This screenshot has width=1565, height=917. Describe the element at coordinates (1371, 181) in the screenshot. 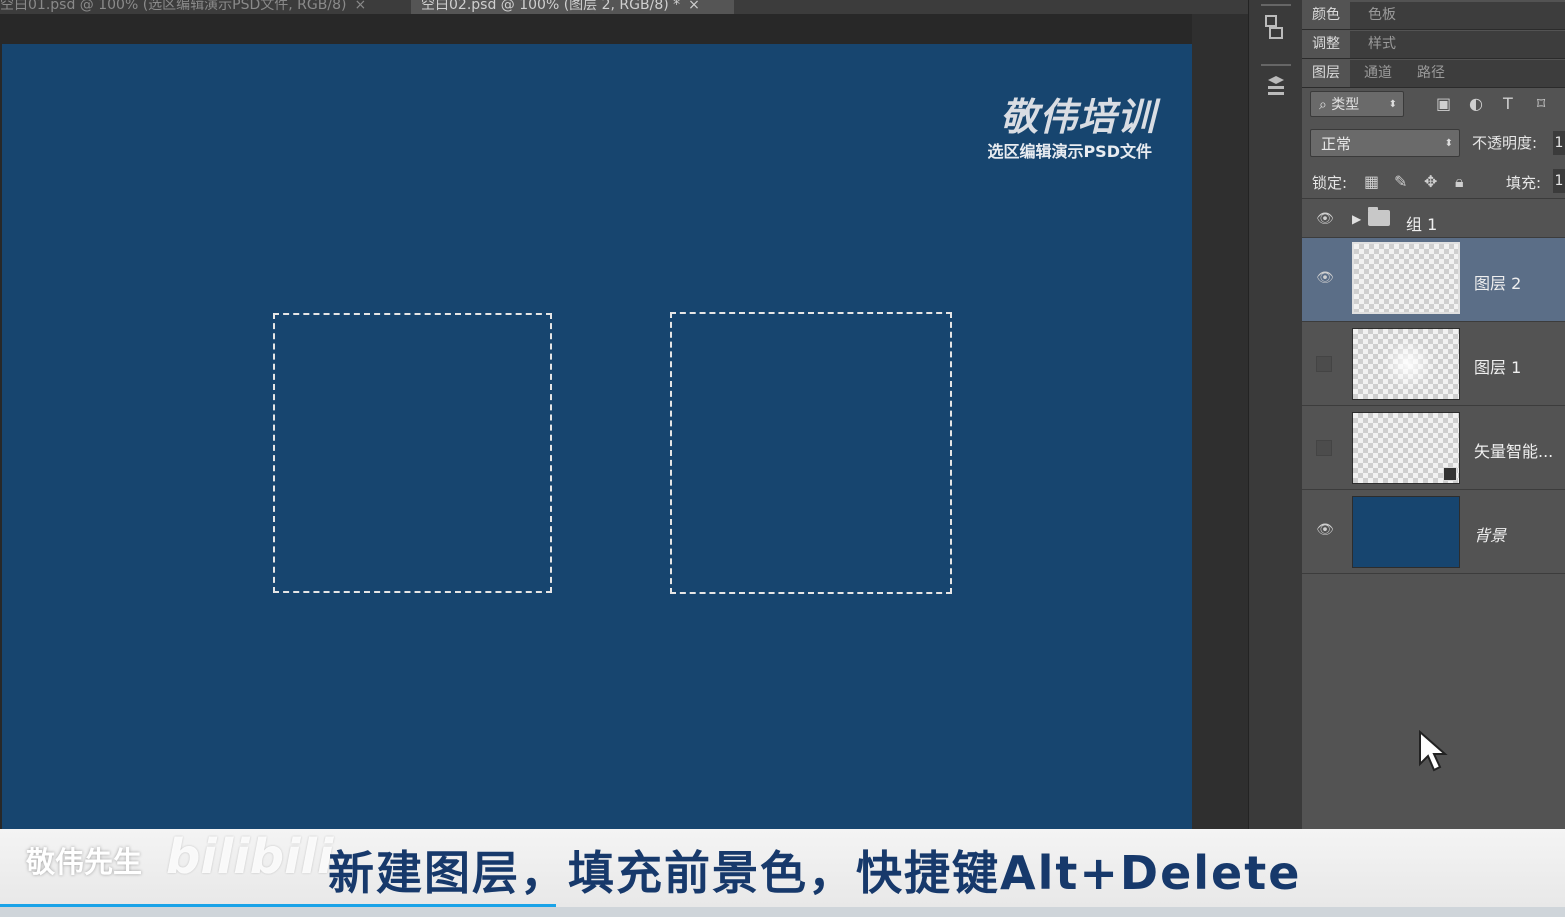

I see `lock-transparent-icon: ▦` at that location.